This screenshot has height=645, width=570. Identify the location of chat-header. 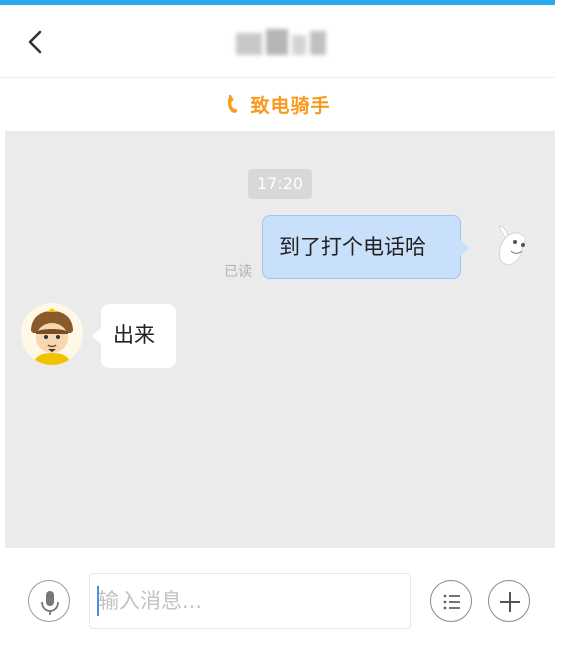
(277, 41).